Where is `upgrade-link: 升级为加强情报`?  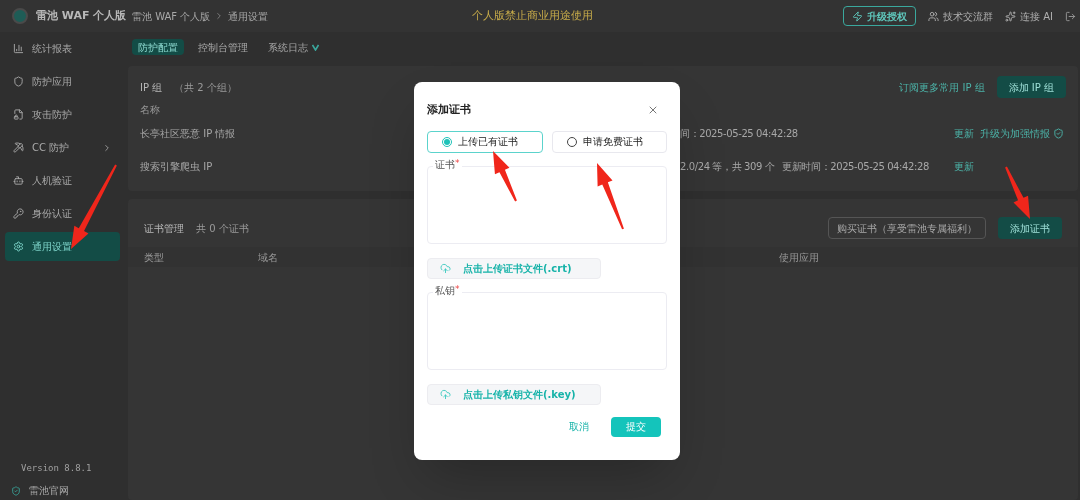
upgrade-link: 升级为加强情报 is located at coordinates (1015, 133).